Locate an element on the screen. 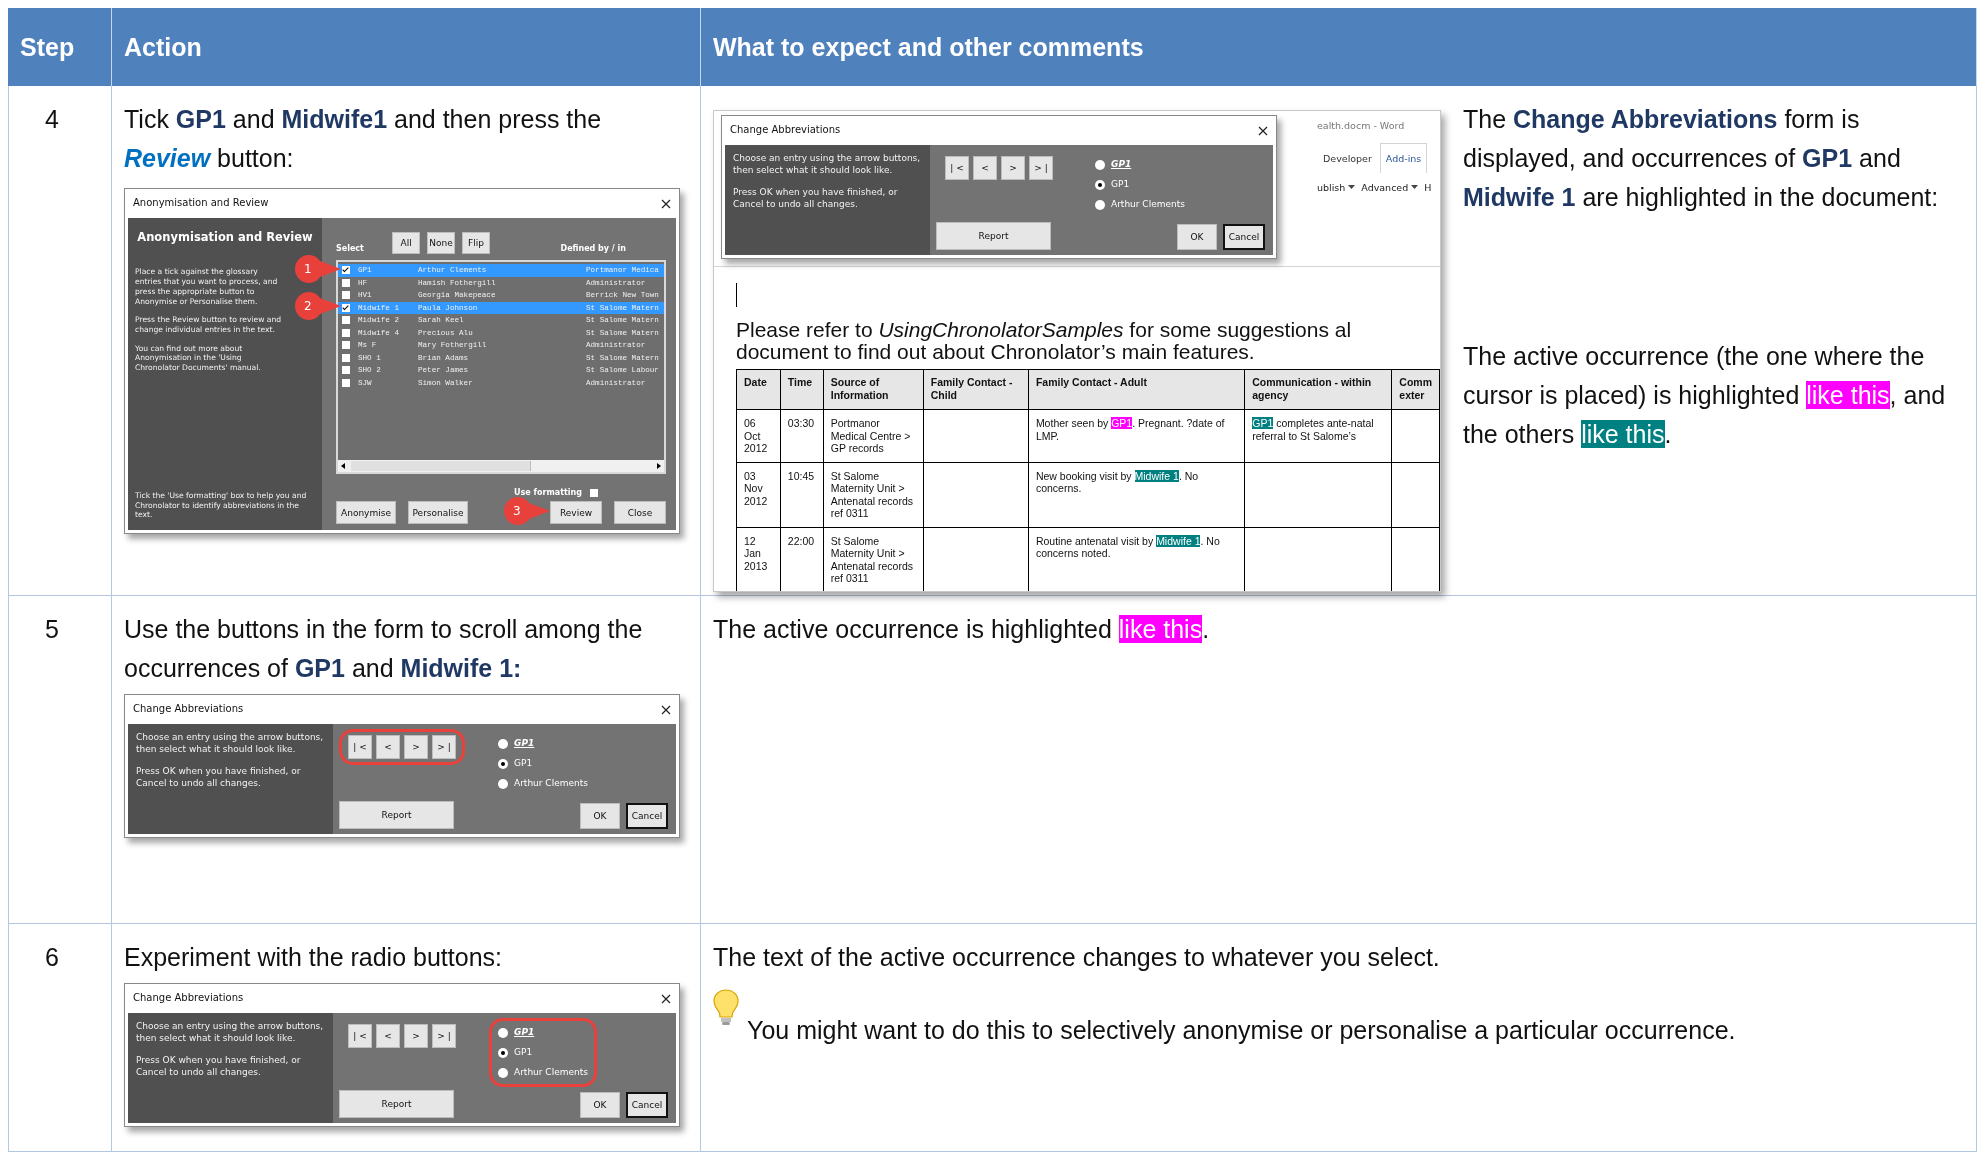 This screenshot has height=1152, width=1977. table-cell: St Salome Maternity Unit > Antenatal records ref 0311 is located at coordinates (873, 494).